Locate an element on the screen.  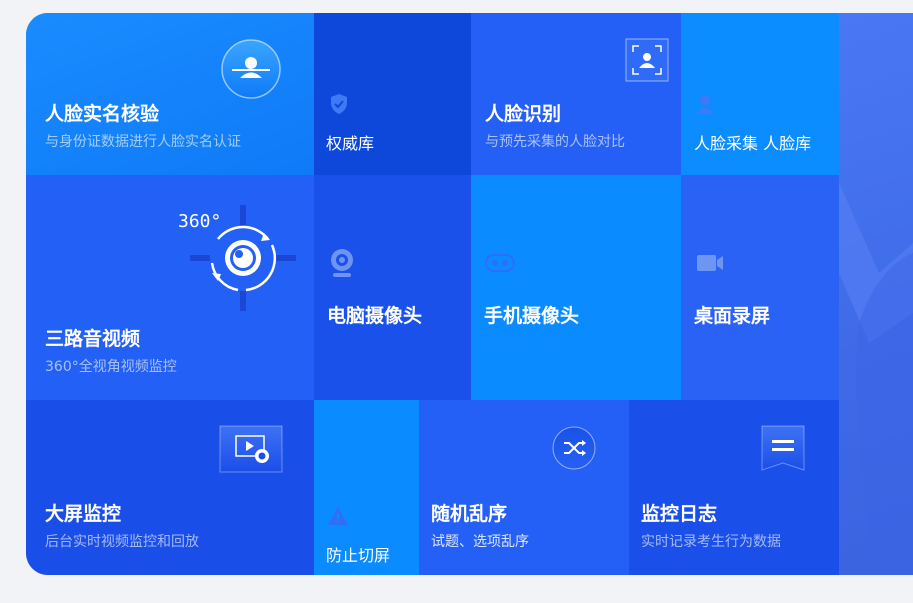
tile-title: 手机摄像头 is located at coordinates (532, 316).